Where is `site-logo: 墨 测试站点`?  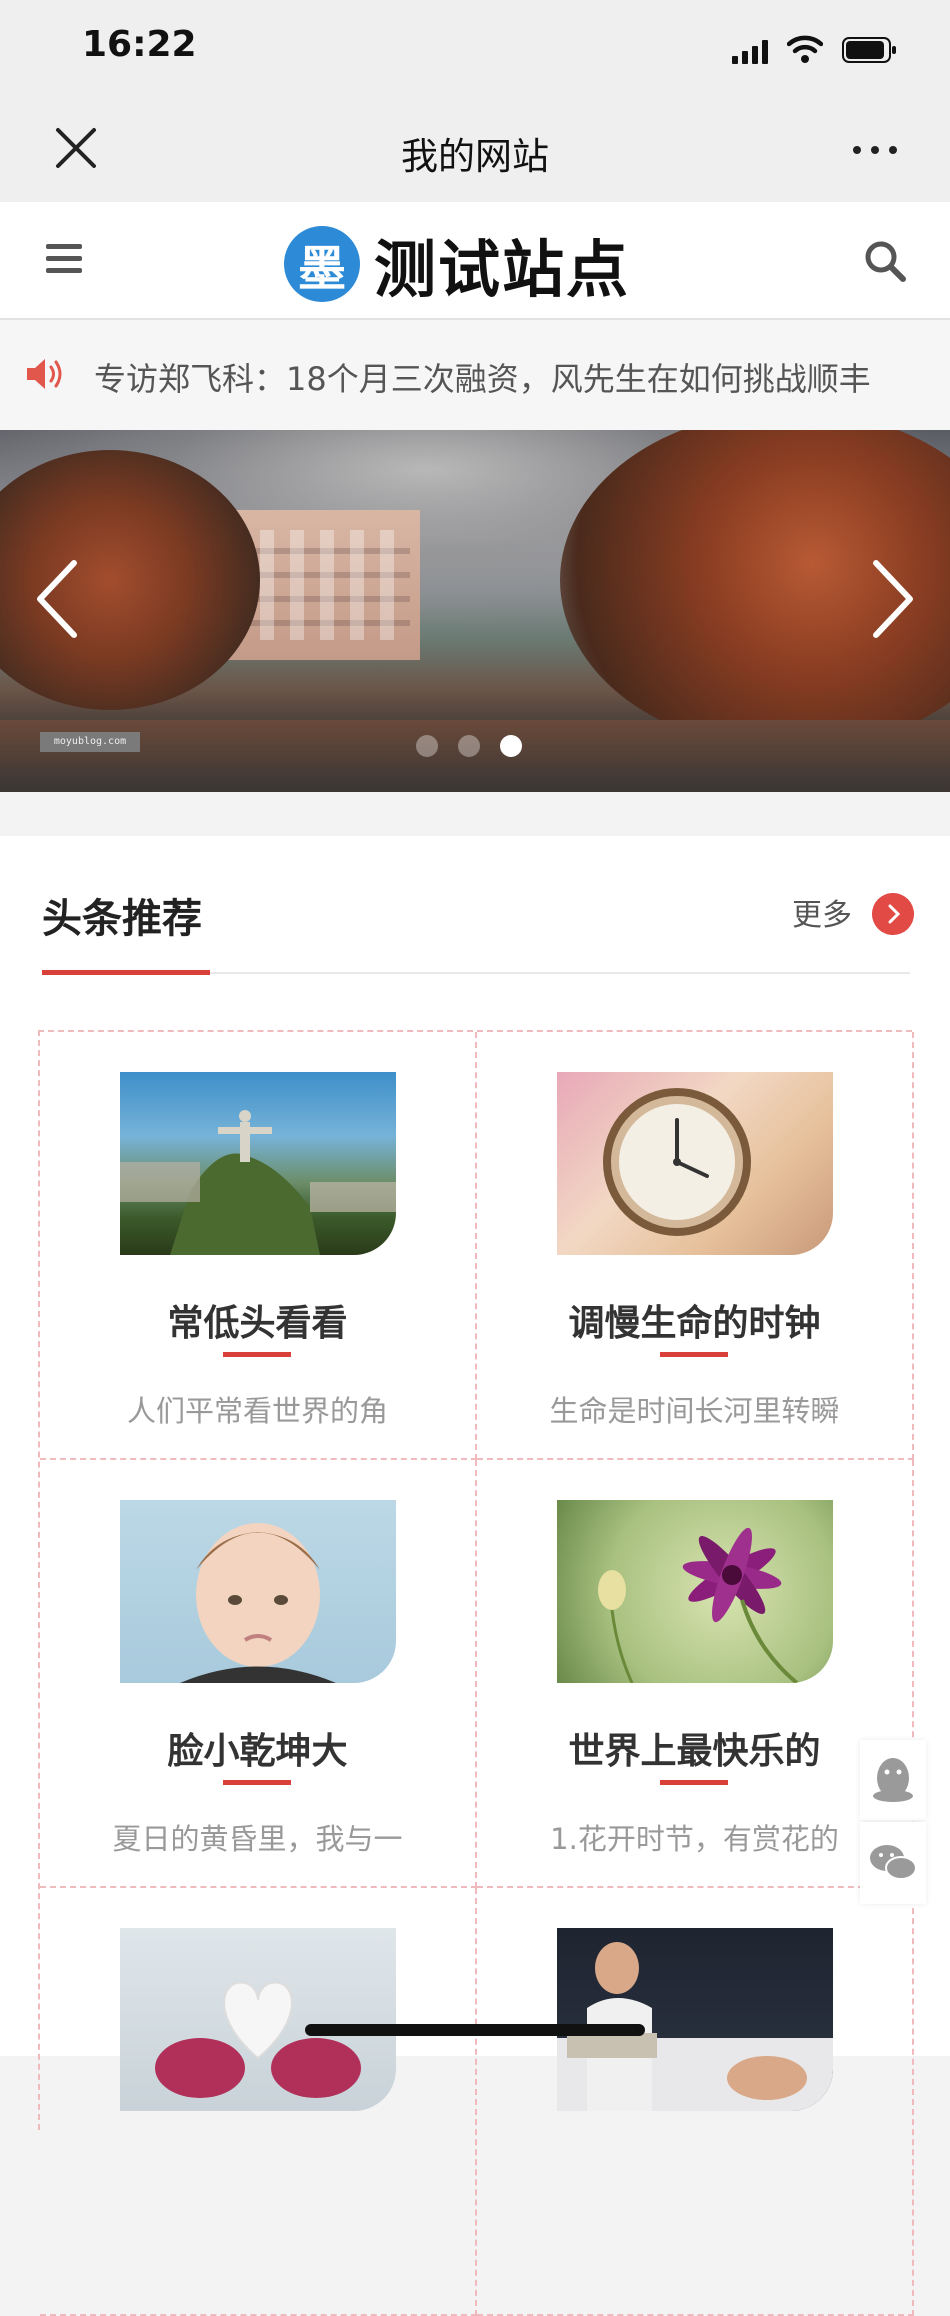
site-logo: 墨 测试站点 is located at coordinates (457, 266).